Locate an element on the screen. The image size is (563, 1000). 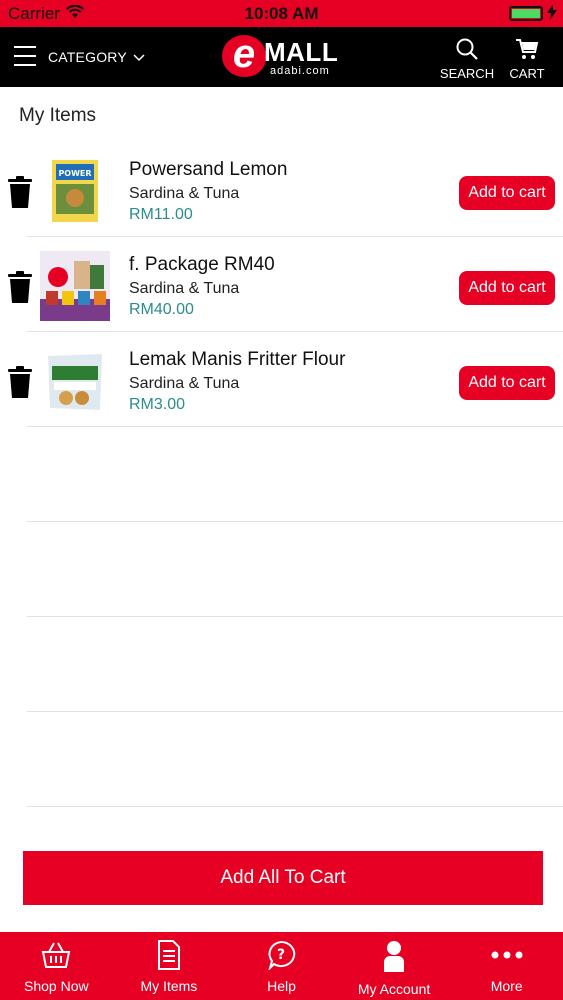
search-button: SEARCH is located at coordinates (467, 59).